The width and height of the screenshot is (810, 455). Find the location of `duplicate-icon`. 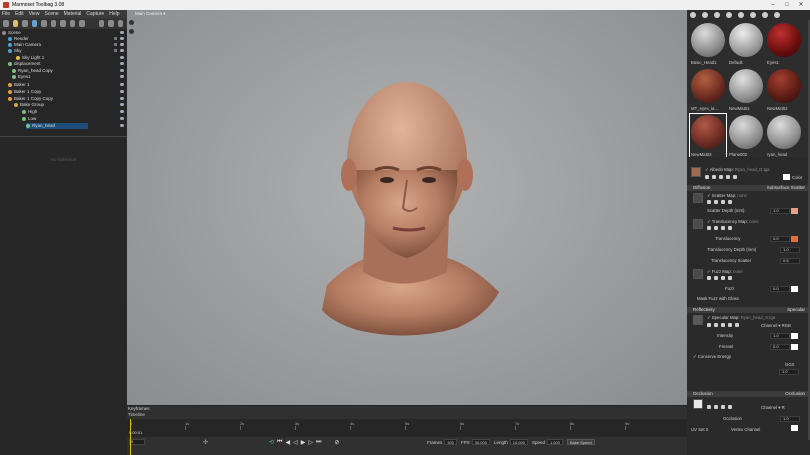

duplicate-icon is located at coordinates (120, 23).